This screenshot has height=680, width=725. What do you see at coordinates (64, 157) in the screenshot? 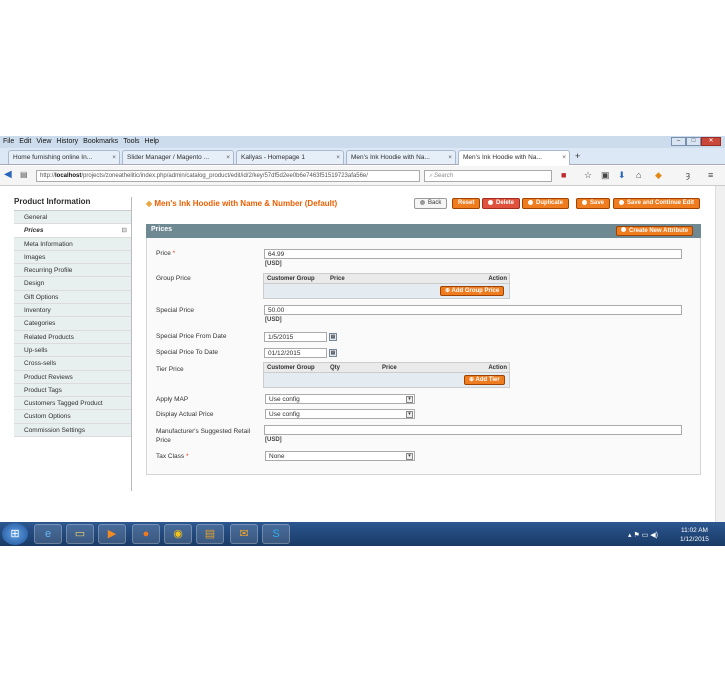
I see `tab-home-furnishing: Home furnishing online In... ×` at bounding box center [64, 157].